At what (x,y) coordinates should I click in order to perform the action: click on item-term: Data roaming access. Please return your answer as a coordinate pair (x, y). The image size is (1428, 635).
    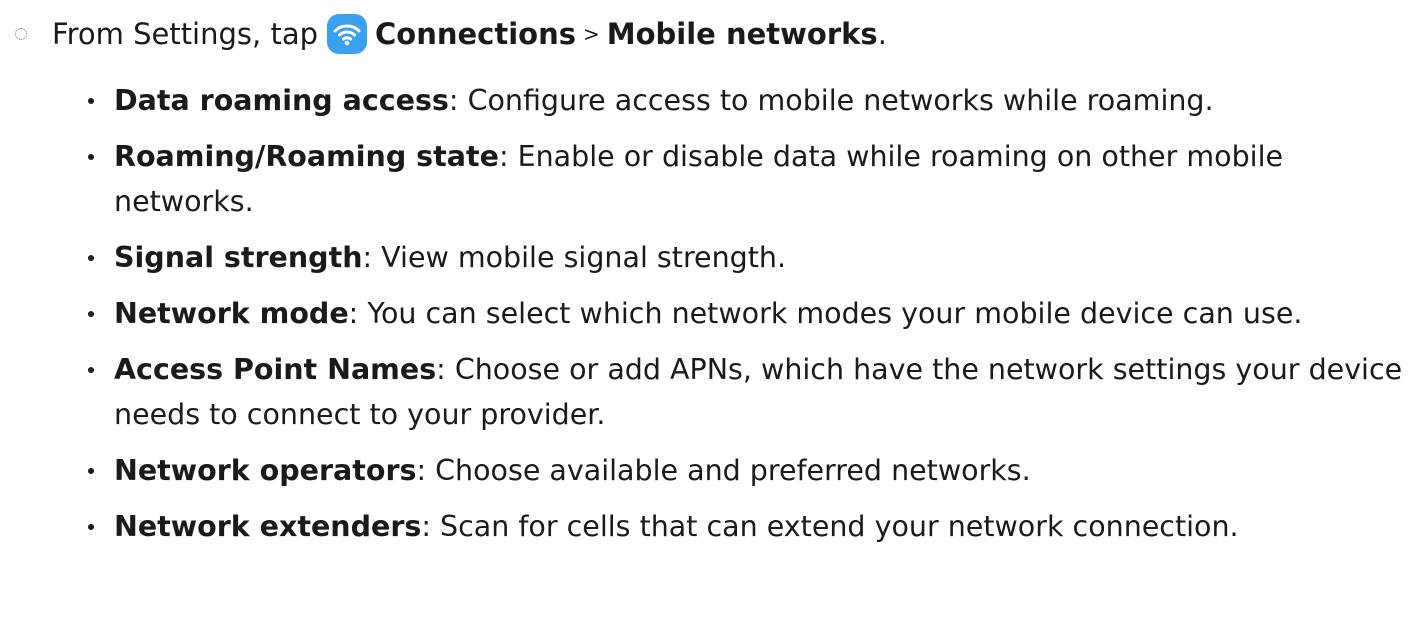
    Looking at the image, I should click on (281, 100).